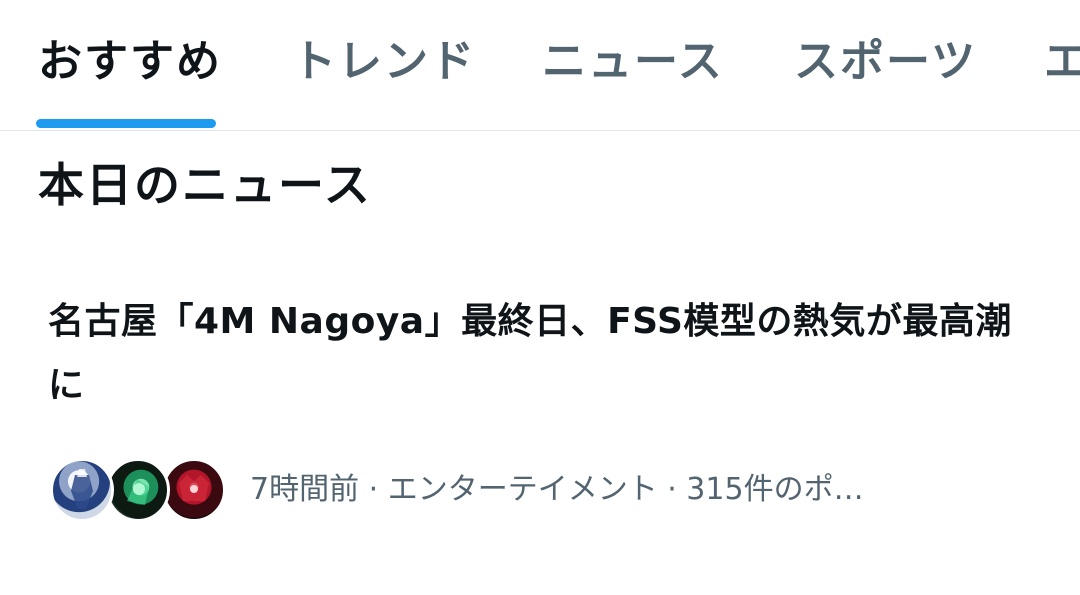 The width and height of the screenshot is (1080, 595). I want to click on tab-trending: トレンド, so click(384, 62).